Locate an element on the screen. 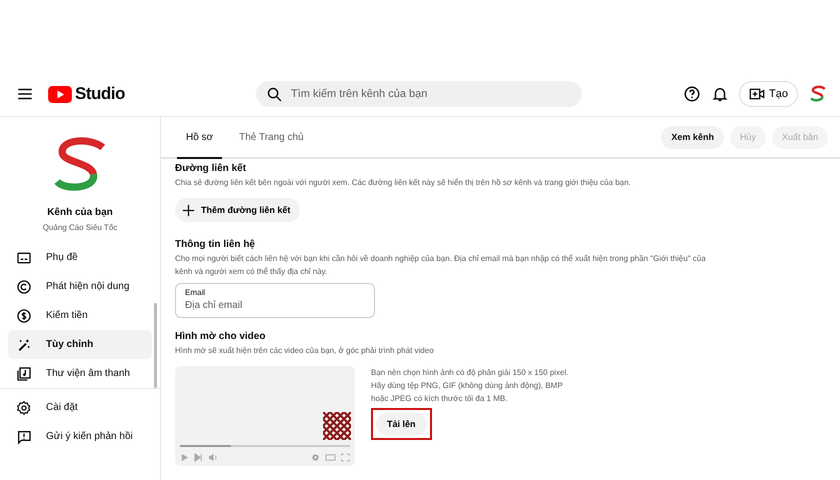 The width and height of the screenshot is (840, 480). skip-icon is located at coordinates (198, 457).